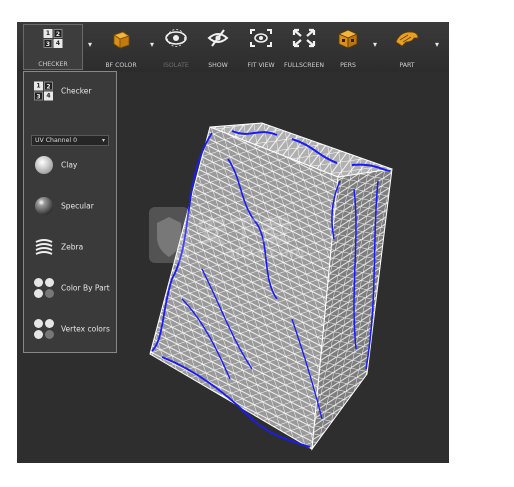 The height and width of the screenshot is (487, 514). I want to click on perspective-button: PERS, so click(348, 47).